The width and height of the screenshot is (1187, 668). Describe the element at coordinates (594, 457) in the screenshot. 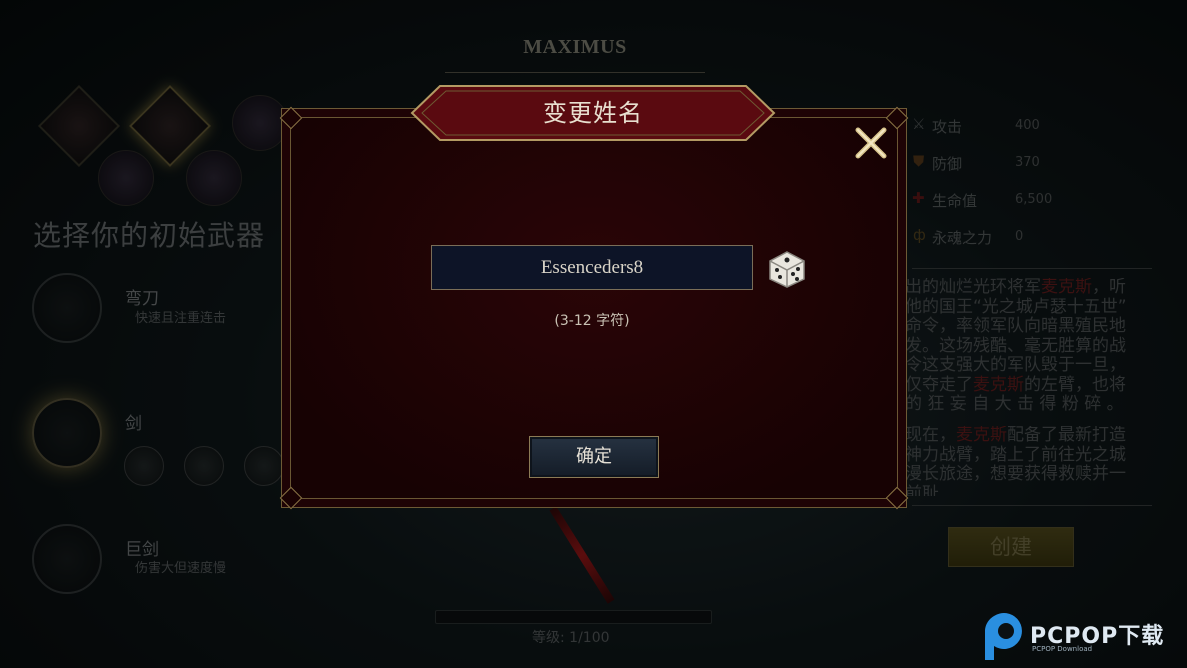

I see `confirm-button: 确定` at that location.